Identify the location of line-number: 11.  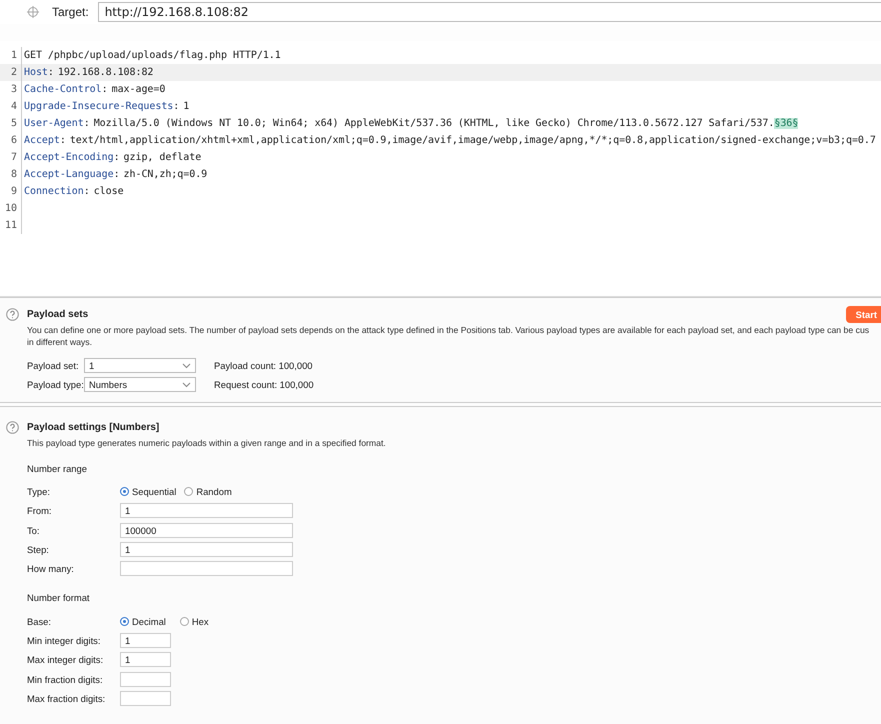
(11, 225).